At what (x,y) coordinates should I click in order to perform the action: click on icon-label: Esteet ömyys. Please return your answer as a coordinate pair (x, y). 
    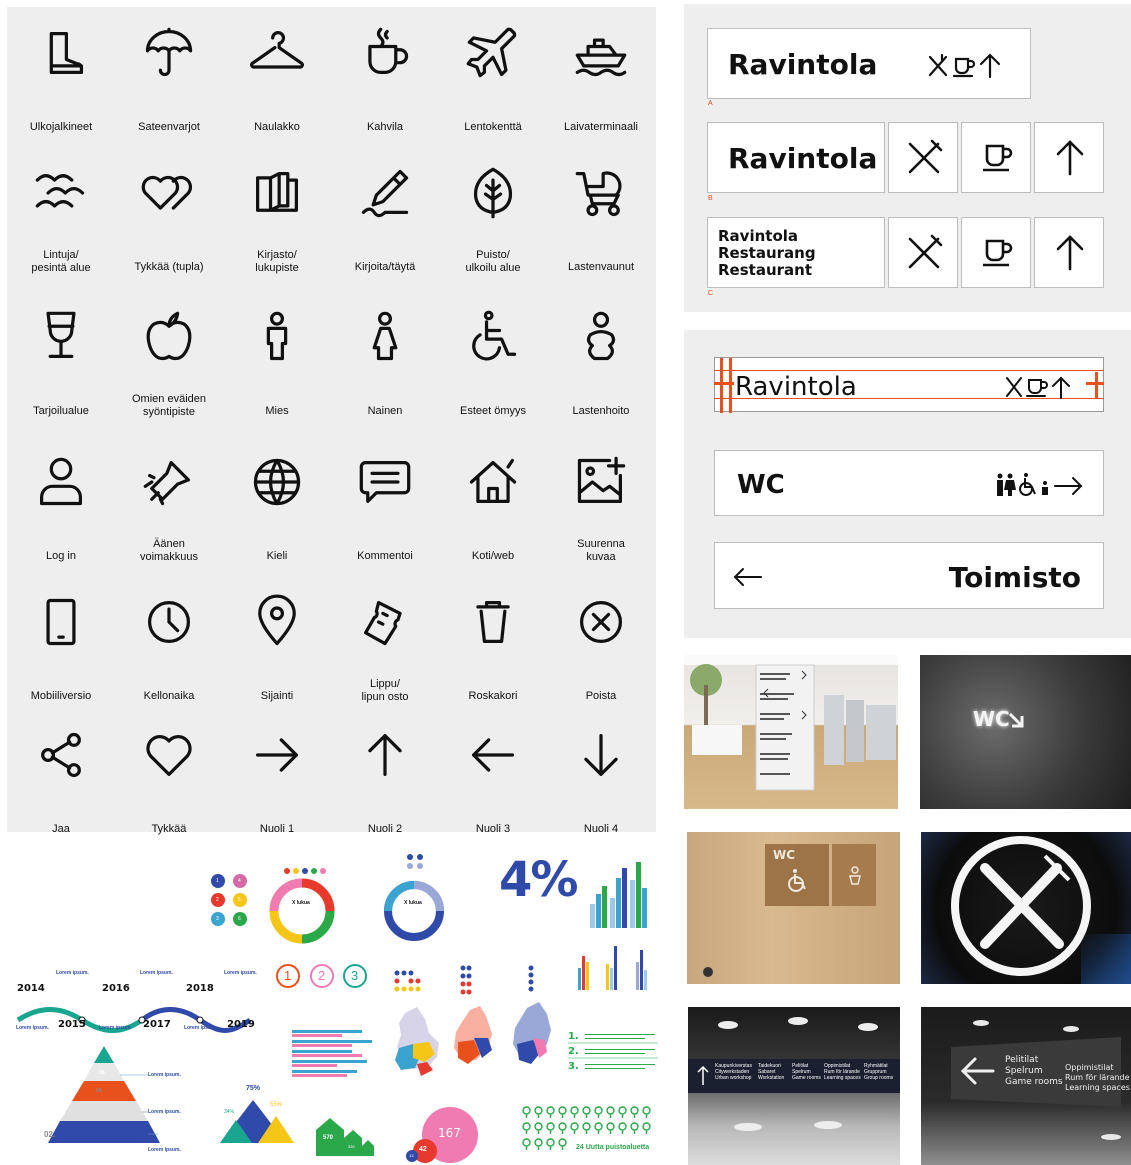
    Looking at the image, I should click on (493, 411).